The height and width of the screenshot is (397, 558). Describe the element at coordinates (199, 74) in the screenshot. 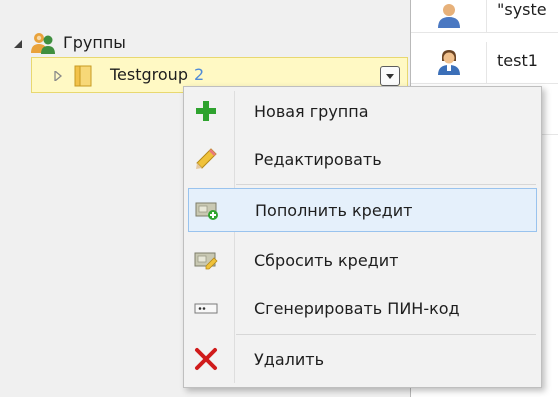

I see `testgroup-member-count: 2` at that location.